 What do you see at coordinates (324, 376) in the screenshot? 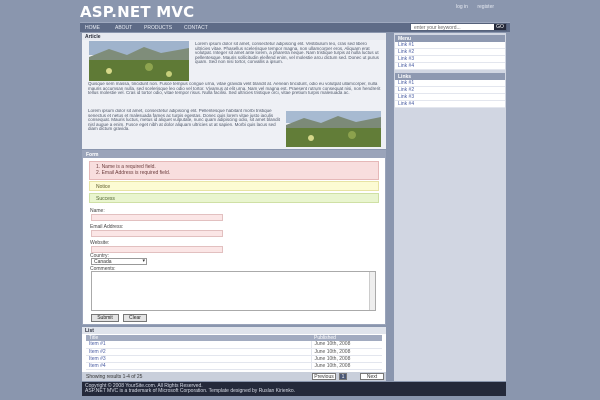
I see `pager-previous: Previous` at bounding box center [324, 376].